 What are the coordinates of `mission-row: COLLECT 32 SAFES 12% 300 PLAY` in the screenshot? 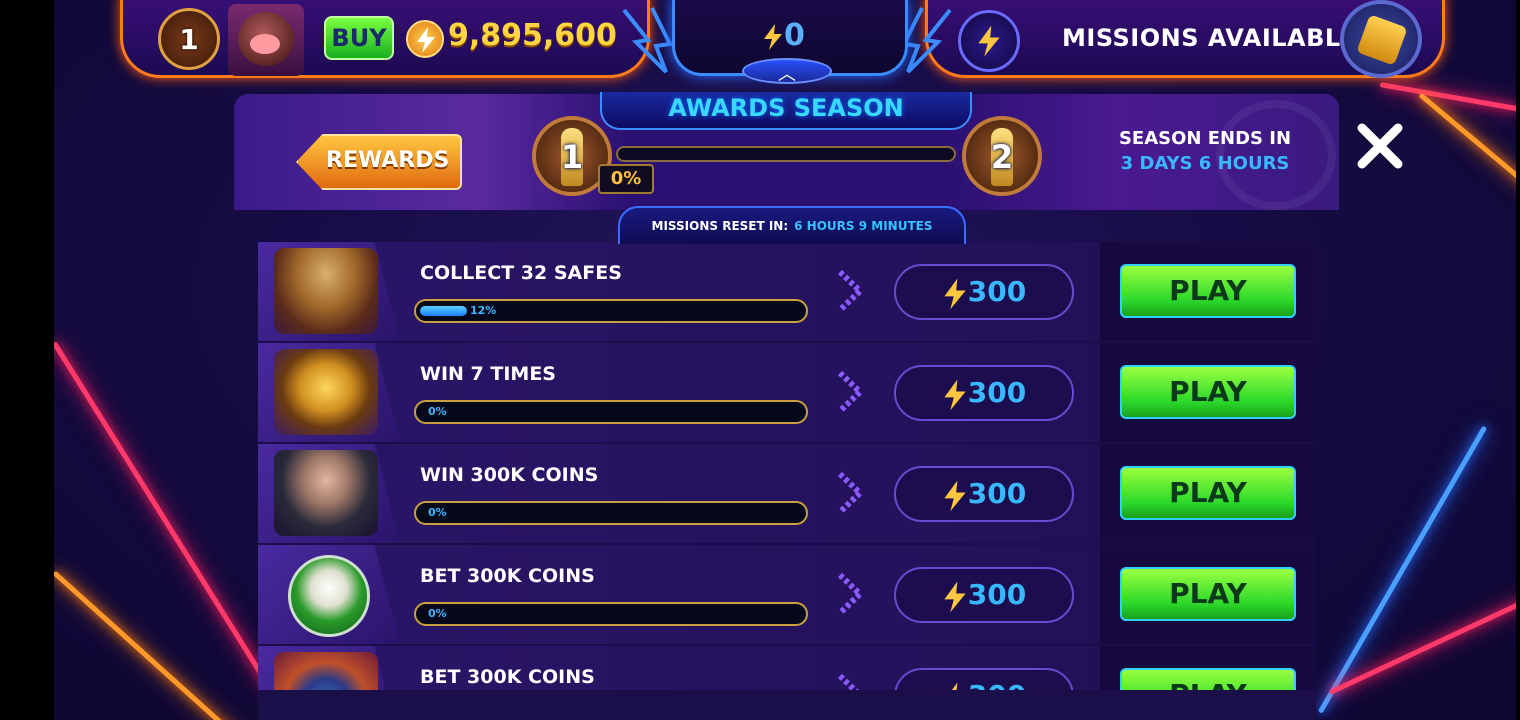 It's located at (787, 291).